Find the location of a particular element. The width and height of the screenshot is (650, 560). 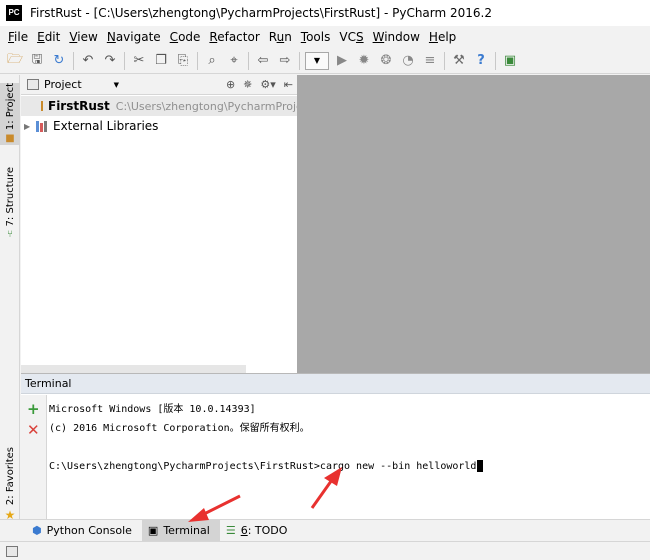

tab-terminal-label: Terminal is located at coordinates (186, 530).